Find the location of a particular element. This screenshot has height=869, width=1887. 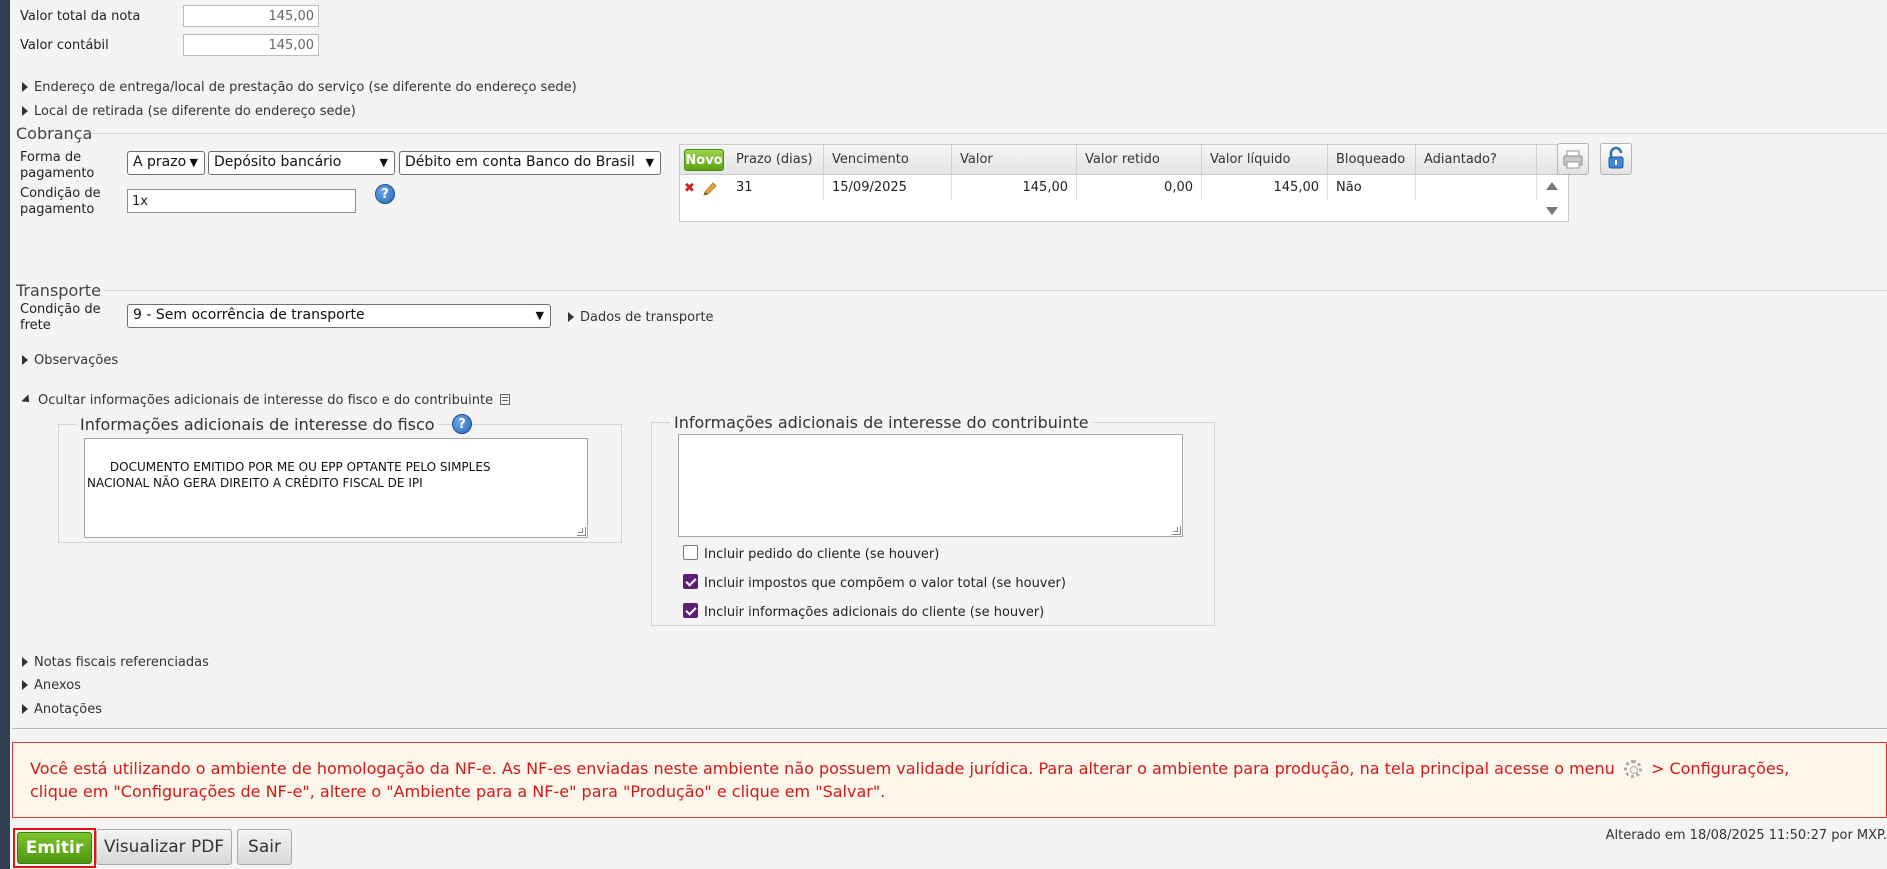

incluir-pedido-checkbox is located at coordinates (690, 552).